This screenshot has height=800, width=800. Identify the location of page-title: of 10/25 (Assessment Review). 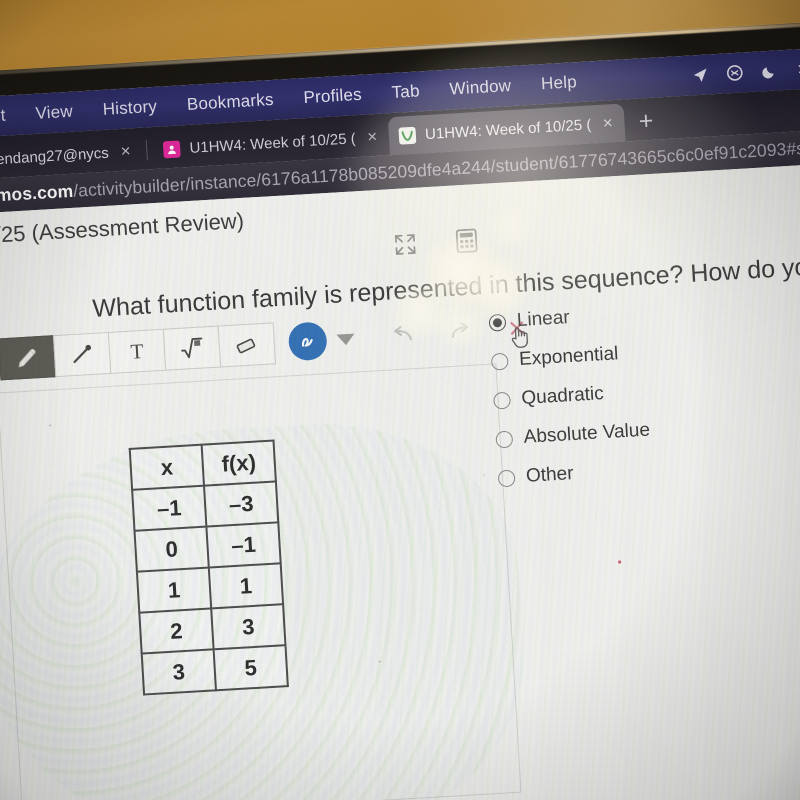
(122, 228).